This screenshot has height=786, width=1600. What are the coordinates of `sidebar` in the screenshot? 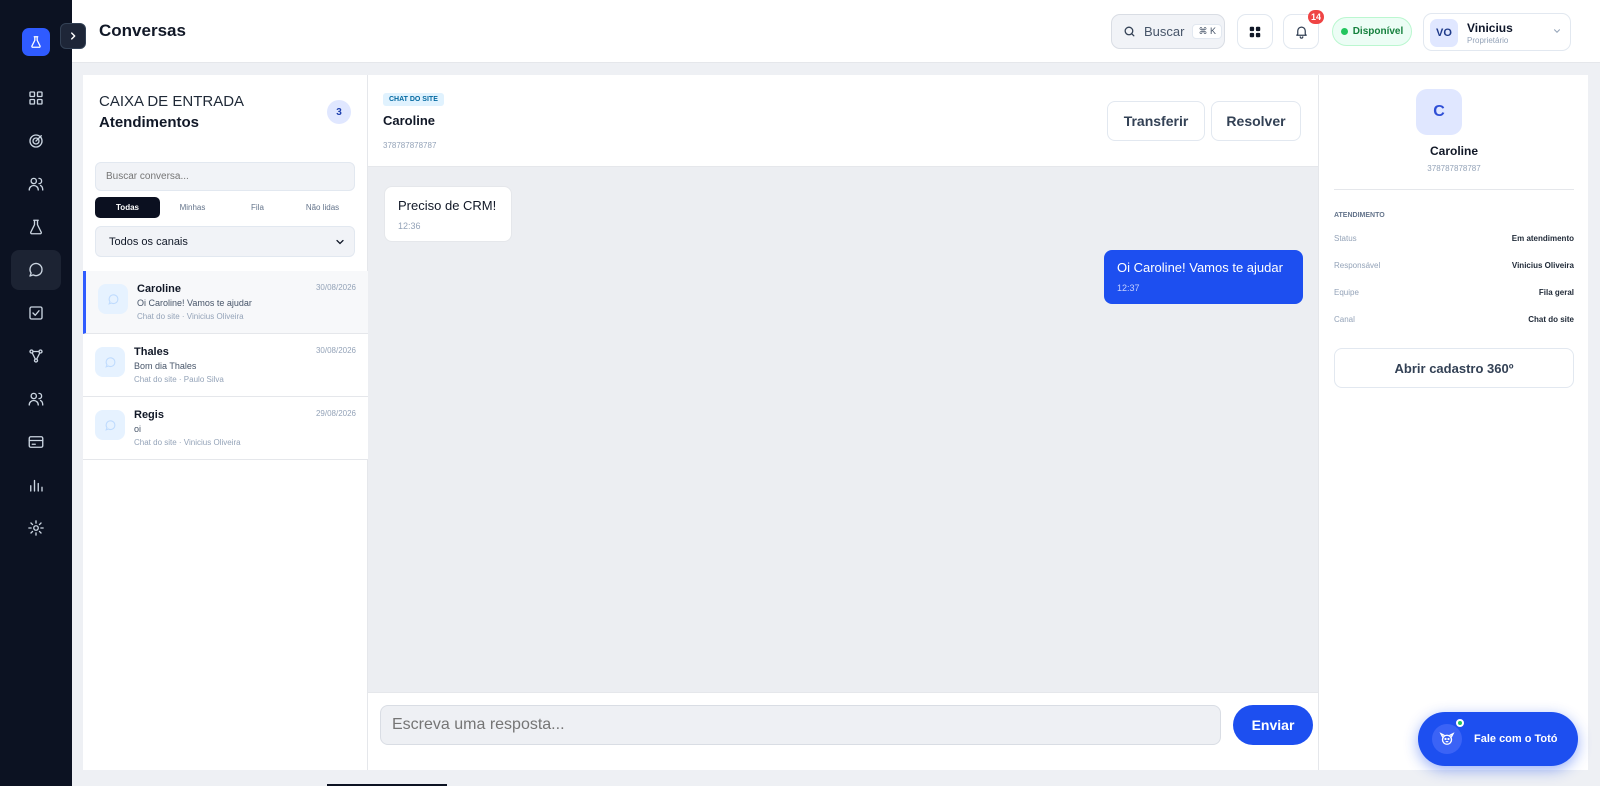 It's located at (36, 393).